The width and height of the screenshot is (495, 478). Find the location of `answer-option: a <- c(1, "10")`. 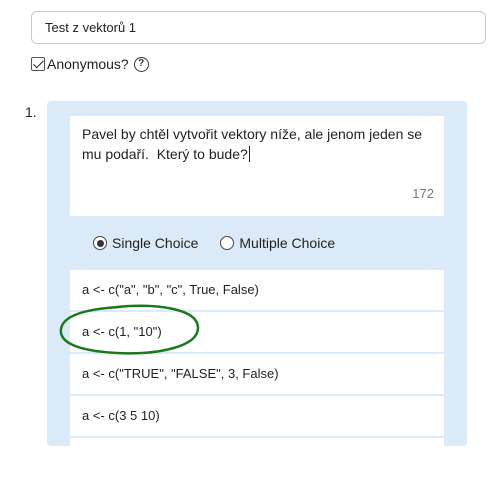

answer-option: a <- c(1, "10") is located at coordinates (257, 332).